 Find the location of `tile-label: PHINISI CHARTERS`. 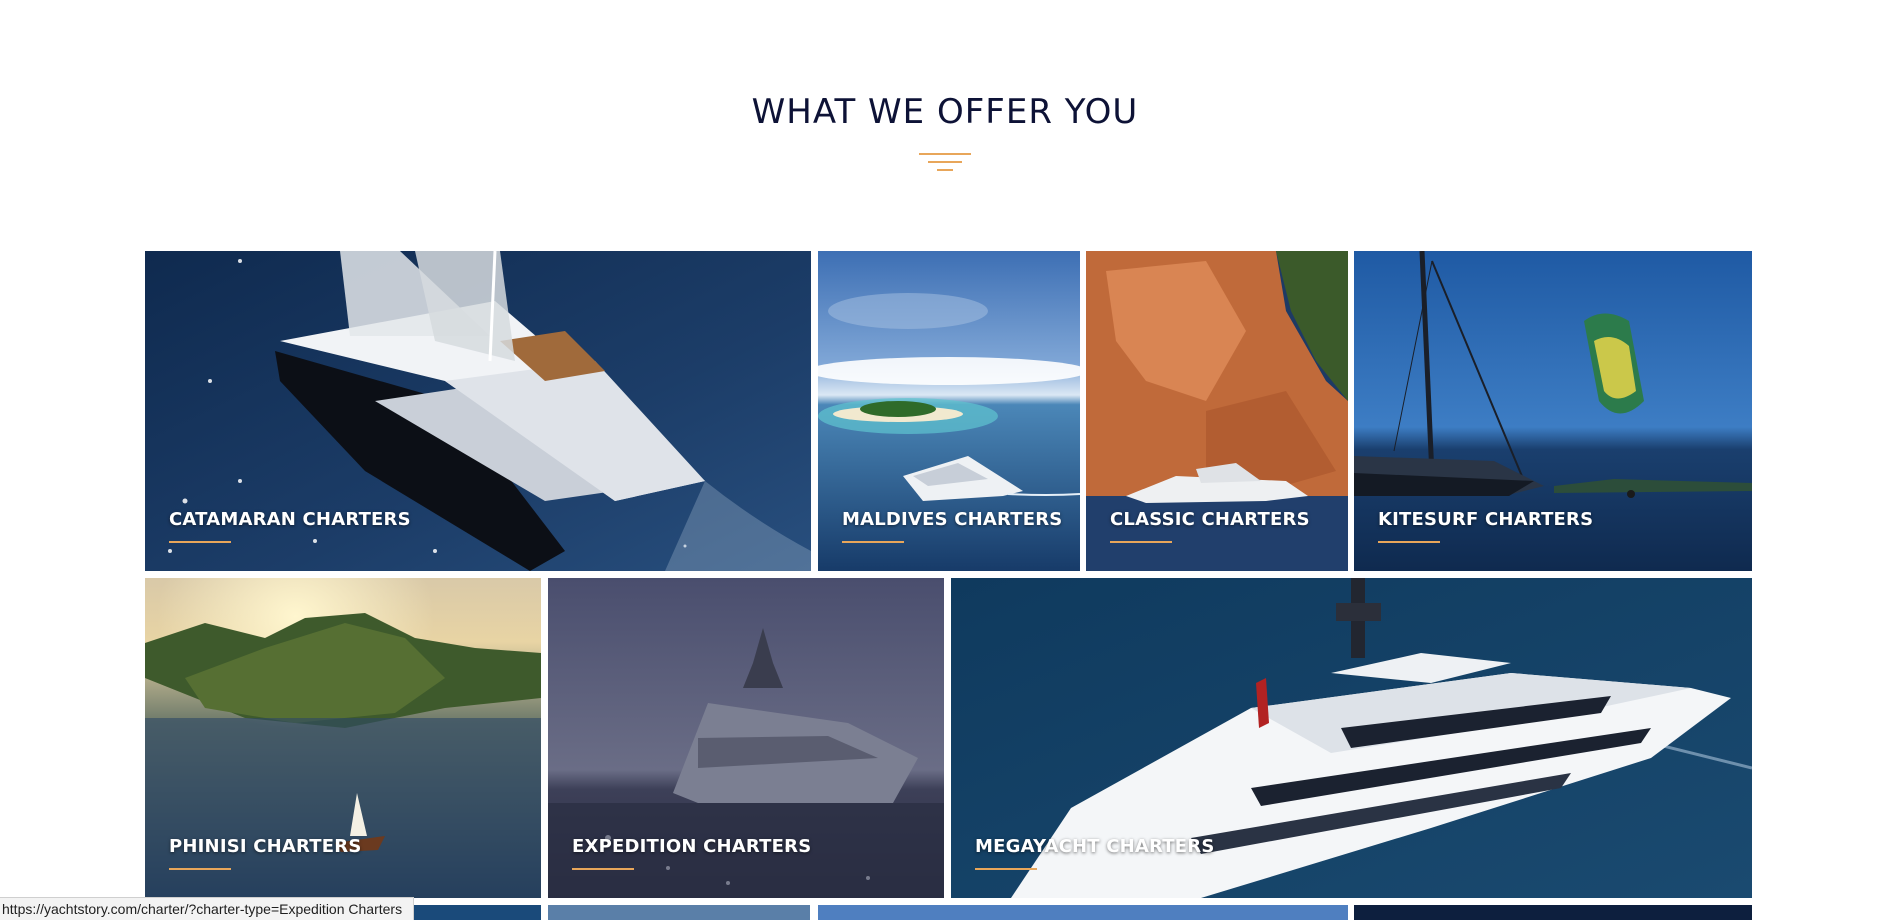

tile-label: PHINISI CHARTERS is located at coordinates (265, 846).